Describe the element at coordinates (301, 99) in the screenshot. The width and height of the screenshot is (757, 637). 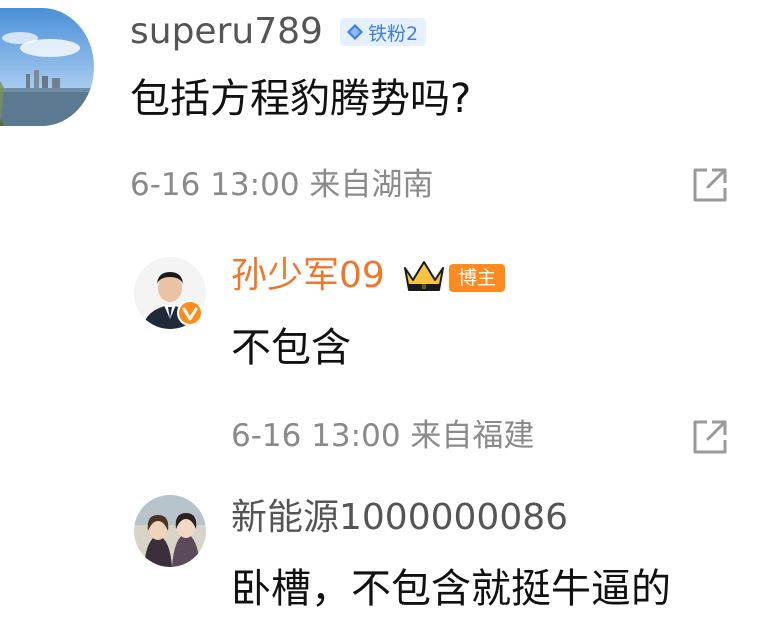
I see `comment-text: 包括方程豹腾势吗?` at that location.